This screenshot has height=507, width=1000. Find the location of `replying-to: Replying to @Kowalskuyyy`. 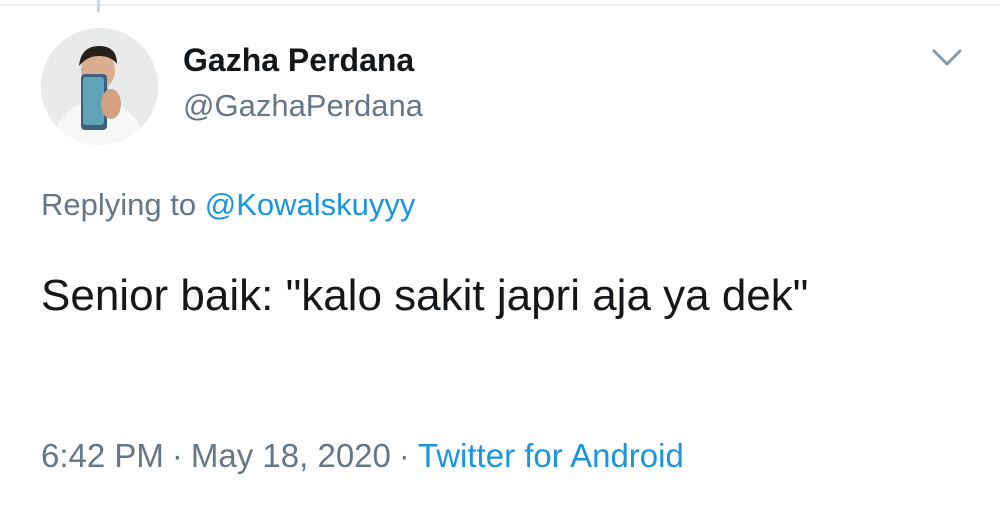

replying-to: Replying to @Kowalskuyyy is located at coordinates (228, 205).